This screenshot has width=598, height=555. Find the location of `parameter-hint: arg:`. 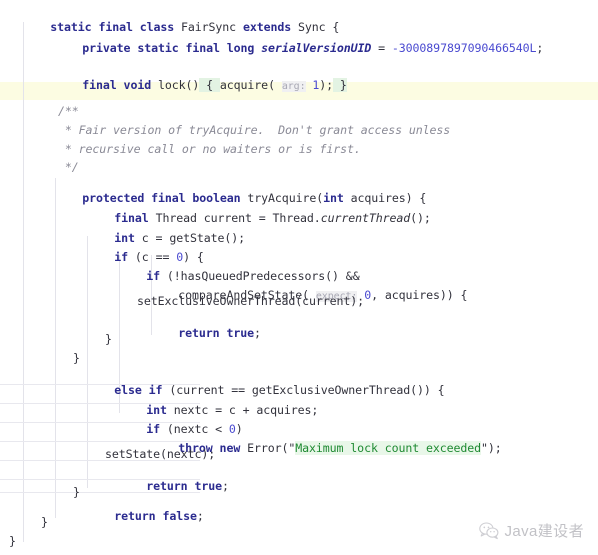

parameter-hint: arg: is located at coordinates (293, 86).